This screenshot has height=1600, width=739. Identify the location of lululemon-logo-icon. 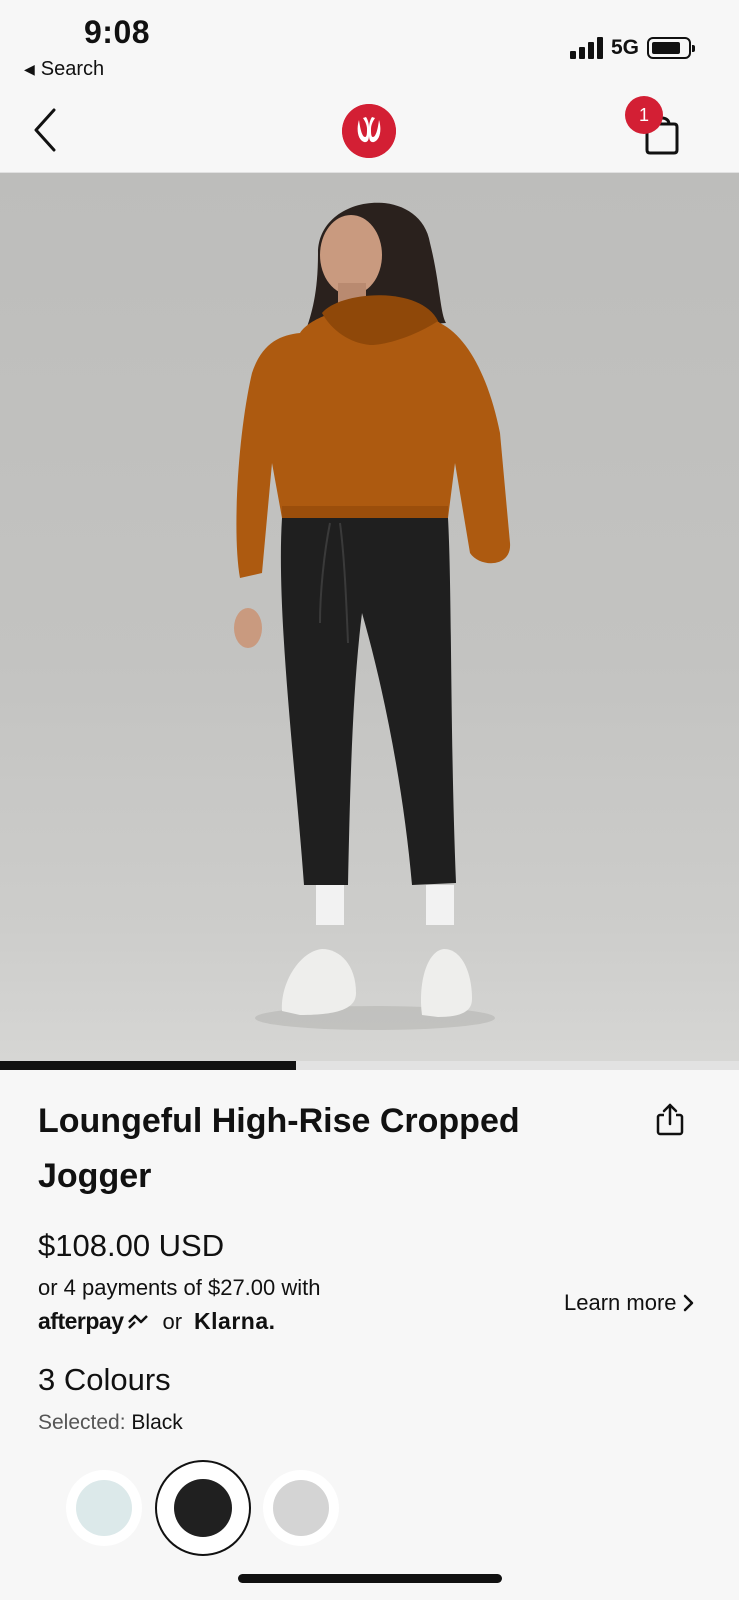
(369, 131).